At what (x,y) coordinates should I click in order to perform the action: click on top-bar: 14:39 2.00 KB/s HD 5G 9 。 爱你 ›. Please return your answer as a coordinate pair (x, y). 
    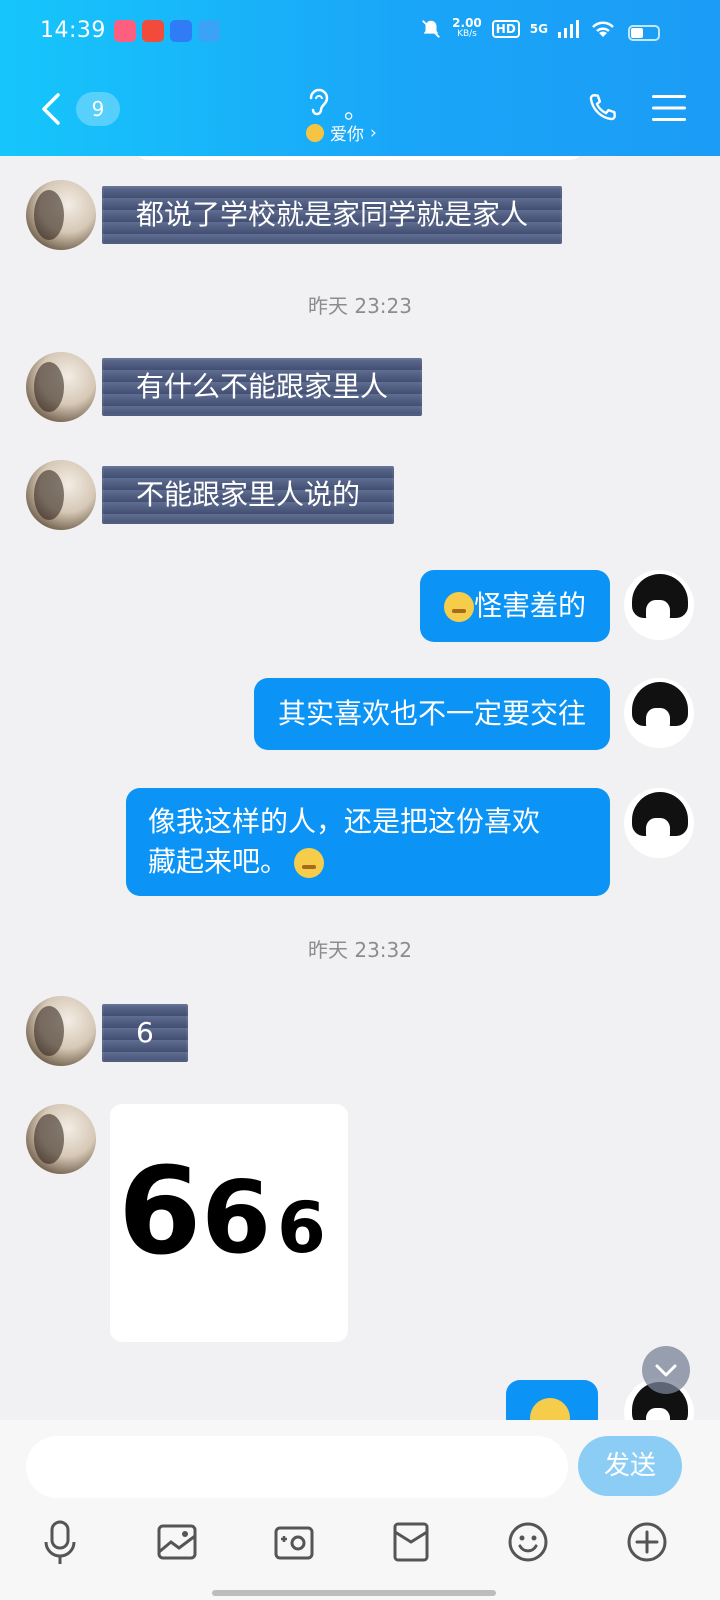
    Looking at the image, I should click on (360, 78).